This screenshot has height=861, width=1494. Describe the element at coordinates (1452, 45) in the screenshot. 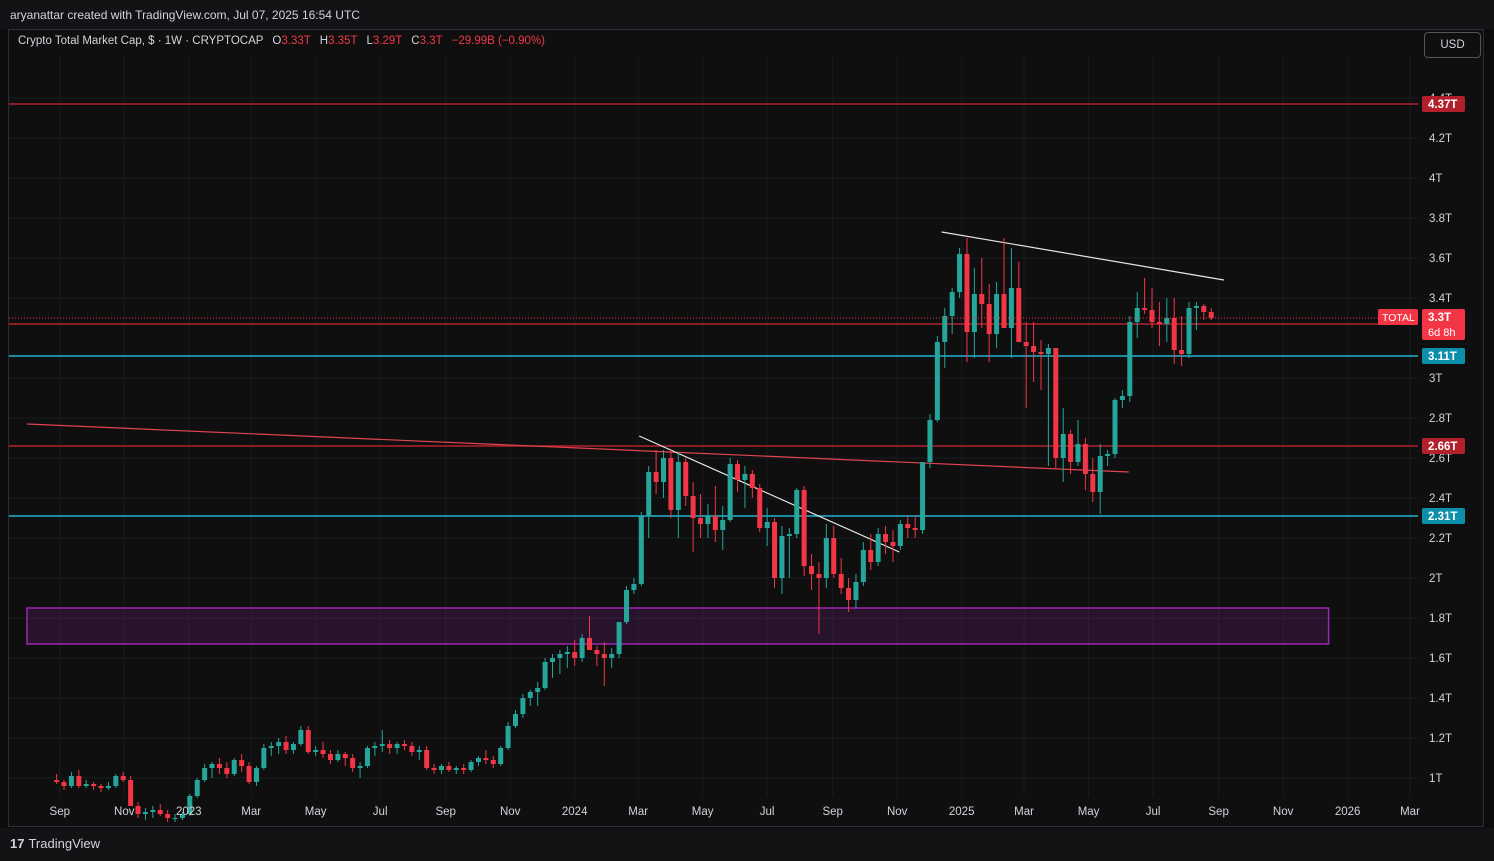

I see `currency-button: USD` at that location.